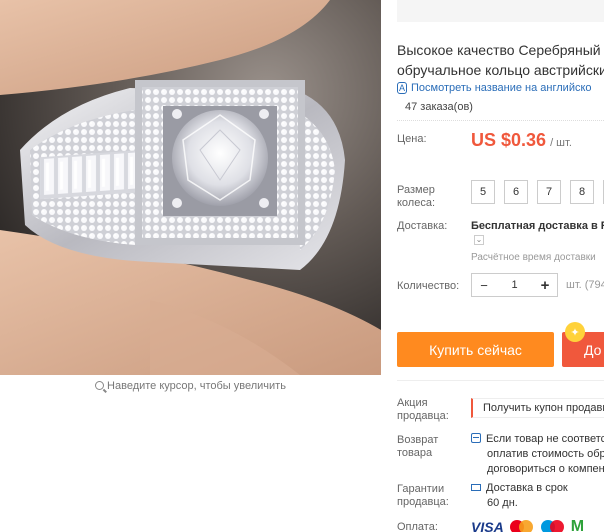 This screenshot has width=604, height=532. Describe the element at coordinates (561, 143) in the screenshot. I see `price-unit: / шт.` at that location.